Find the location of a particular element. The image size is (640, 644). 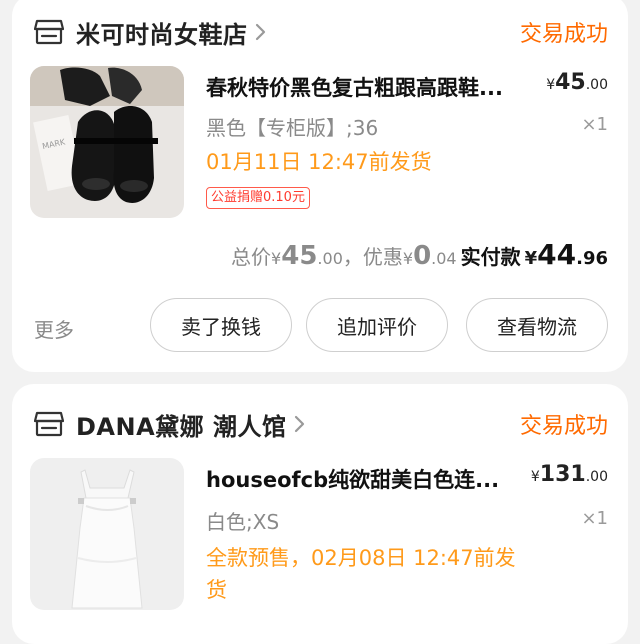

paid-label: 实付款 is located at coordinates (490, 257).